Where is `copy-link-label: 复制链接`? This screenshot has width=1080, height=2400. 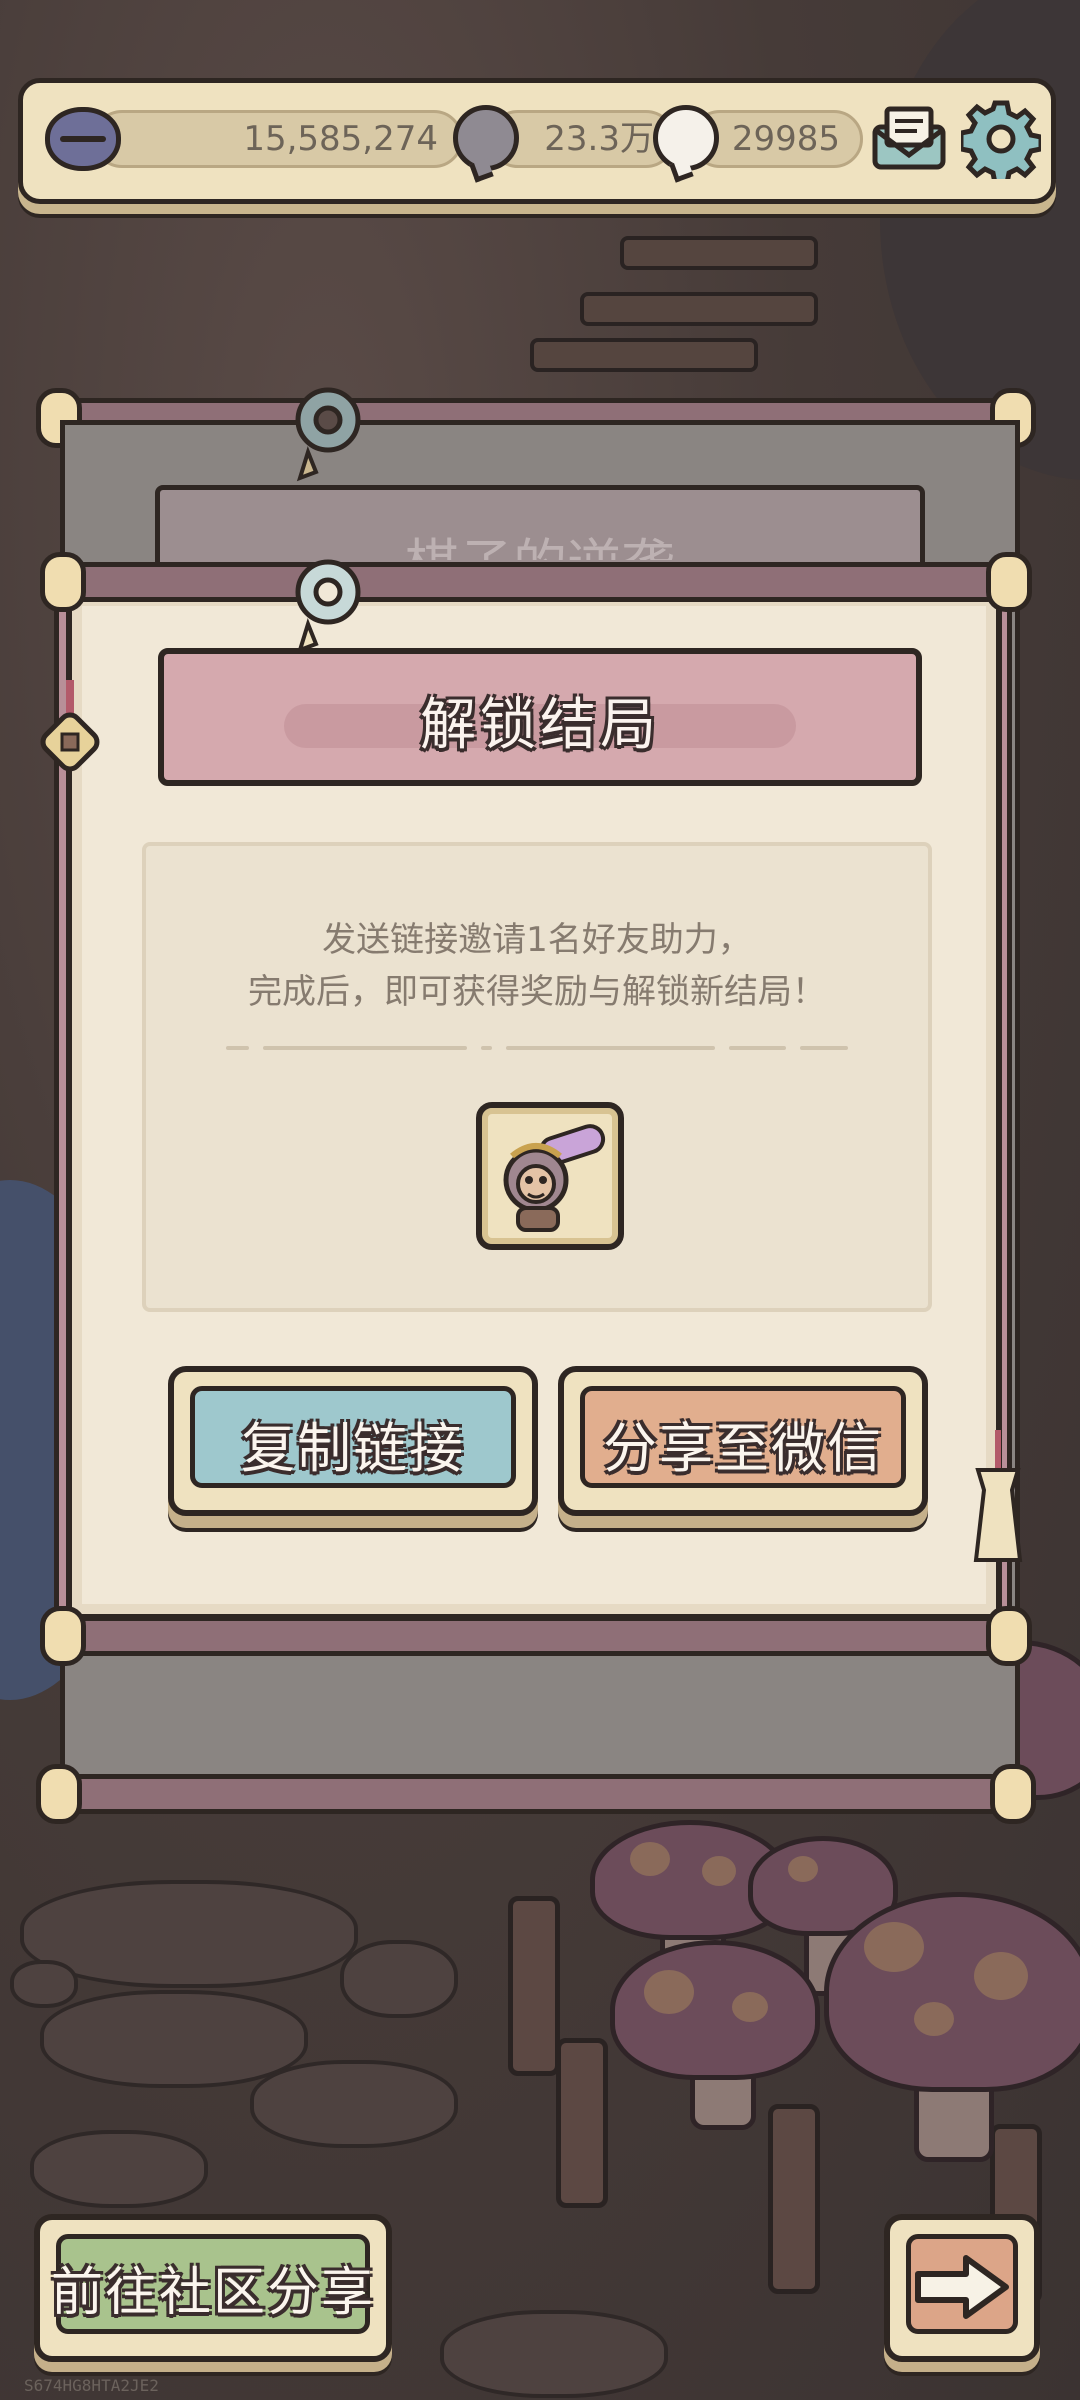
copy-link-label: 复制链接 is located at coordinates (353, 1448).